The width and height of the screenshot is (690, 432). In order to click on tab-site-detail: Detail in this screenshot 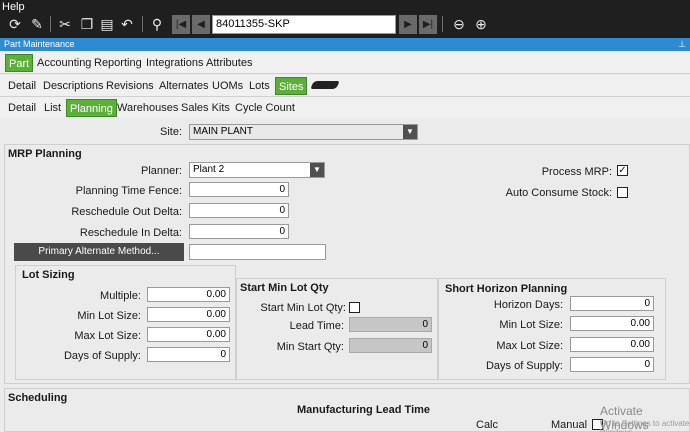, I will do `click(22, 108)`.